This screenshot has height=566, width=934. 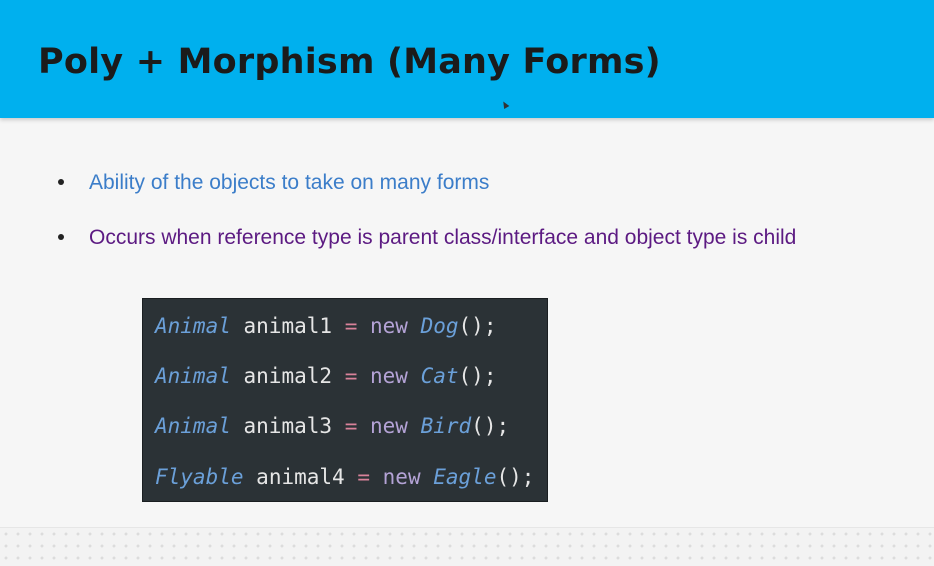 What do you see at coordinates (446, 426) in the screenshot?
I see `code-class: Bird` at bounding box center [446, 426].